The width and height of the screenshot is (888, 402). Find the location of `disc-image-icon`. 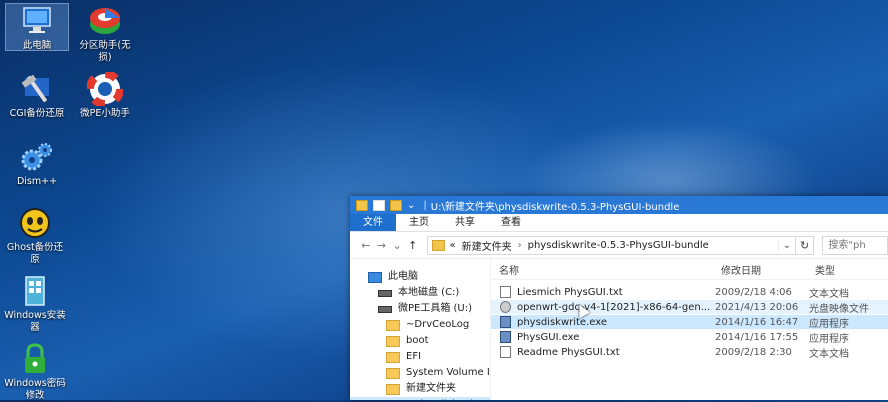

disc-image-icon is located at coordinates (505, 307).